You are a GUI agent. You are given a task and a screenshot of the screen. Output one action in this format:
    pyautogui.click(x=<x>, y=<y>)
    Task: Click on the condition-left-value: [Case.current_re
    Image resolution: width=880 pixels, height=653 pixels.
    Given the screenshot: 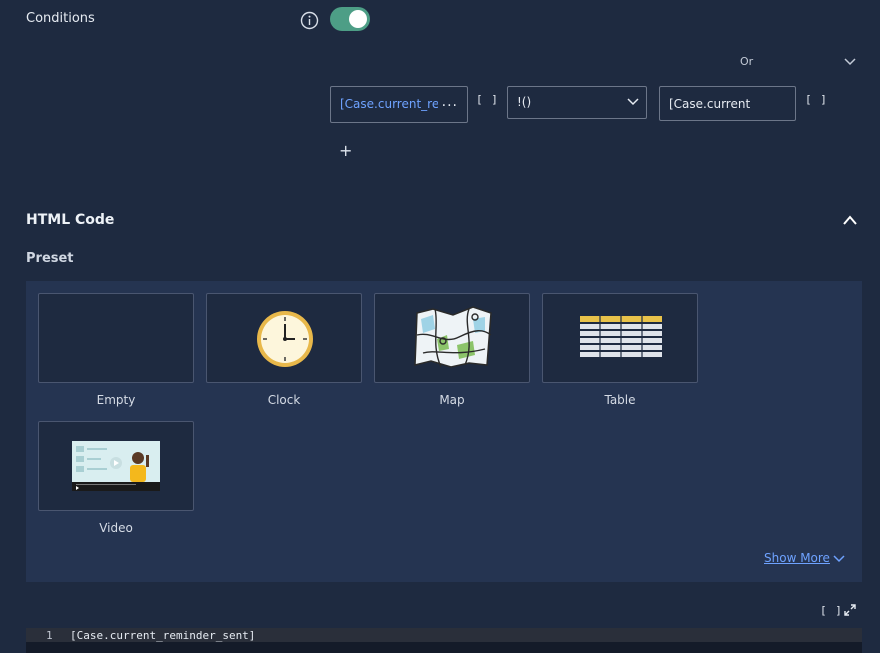 What is the action you would take?
    pyautogui.click(x=389, y=104)
    